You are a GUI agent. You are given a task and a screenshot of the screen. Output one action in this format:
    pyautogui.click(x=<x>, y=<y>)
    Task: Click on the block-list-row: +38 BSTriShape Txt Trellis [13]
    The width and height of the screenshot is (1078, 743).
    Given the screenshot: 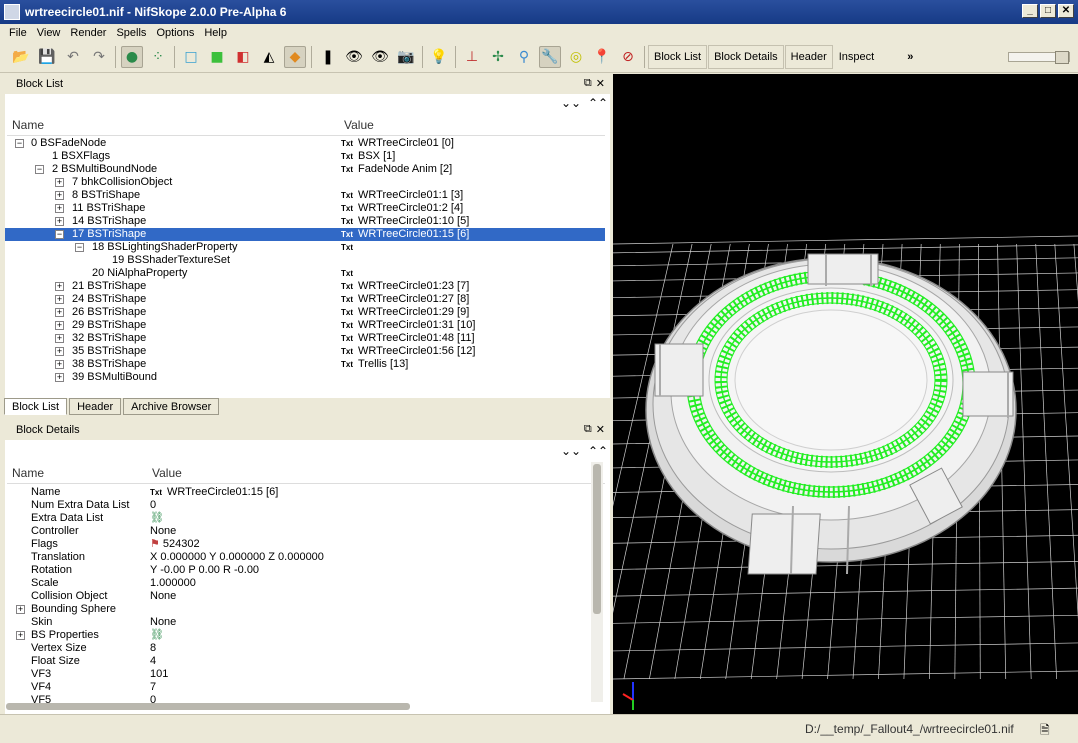 What is the action you would take?
    pyautogui.click(x=305, y=364)
    